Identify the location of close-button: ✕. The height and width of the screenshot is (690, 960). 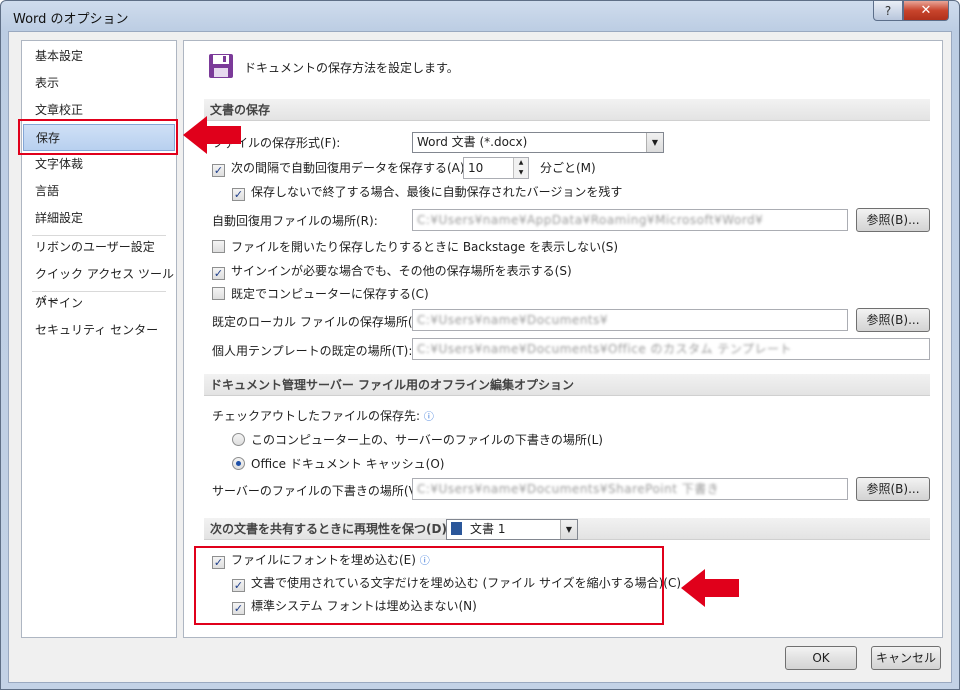
(926, 11).